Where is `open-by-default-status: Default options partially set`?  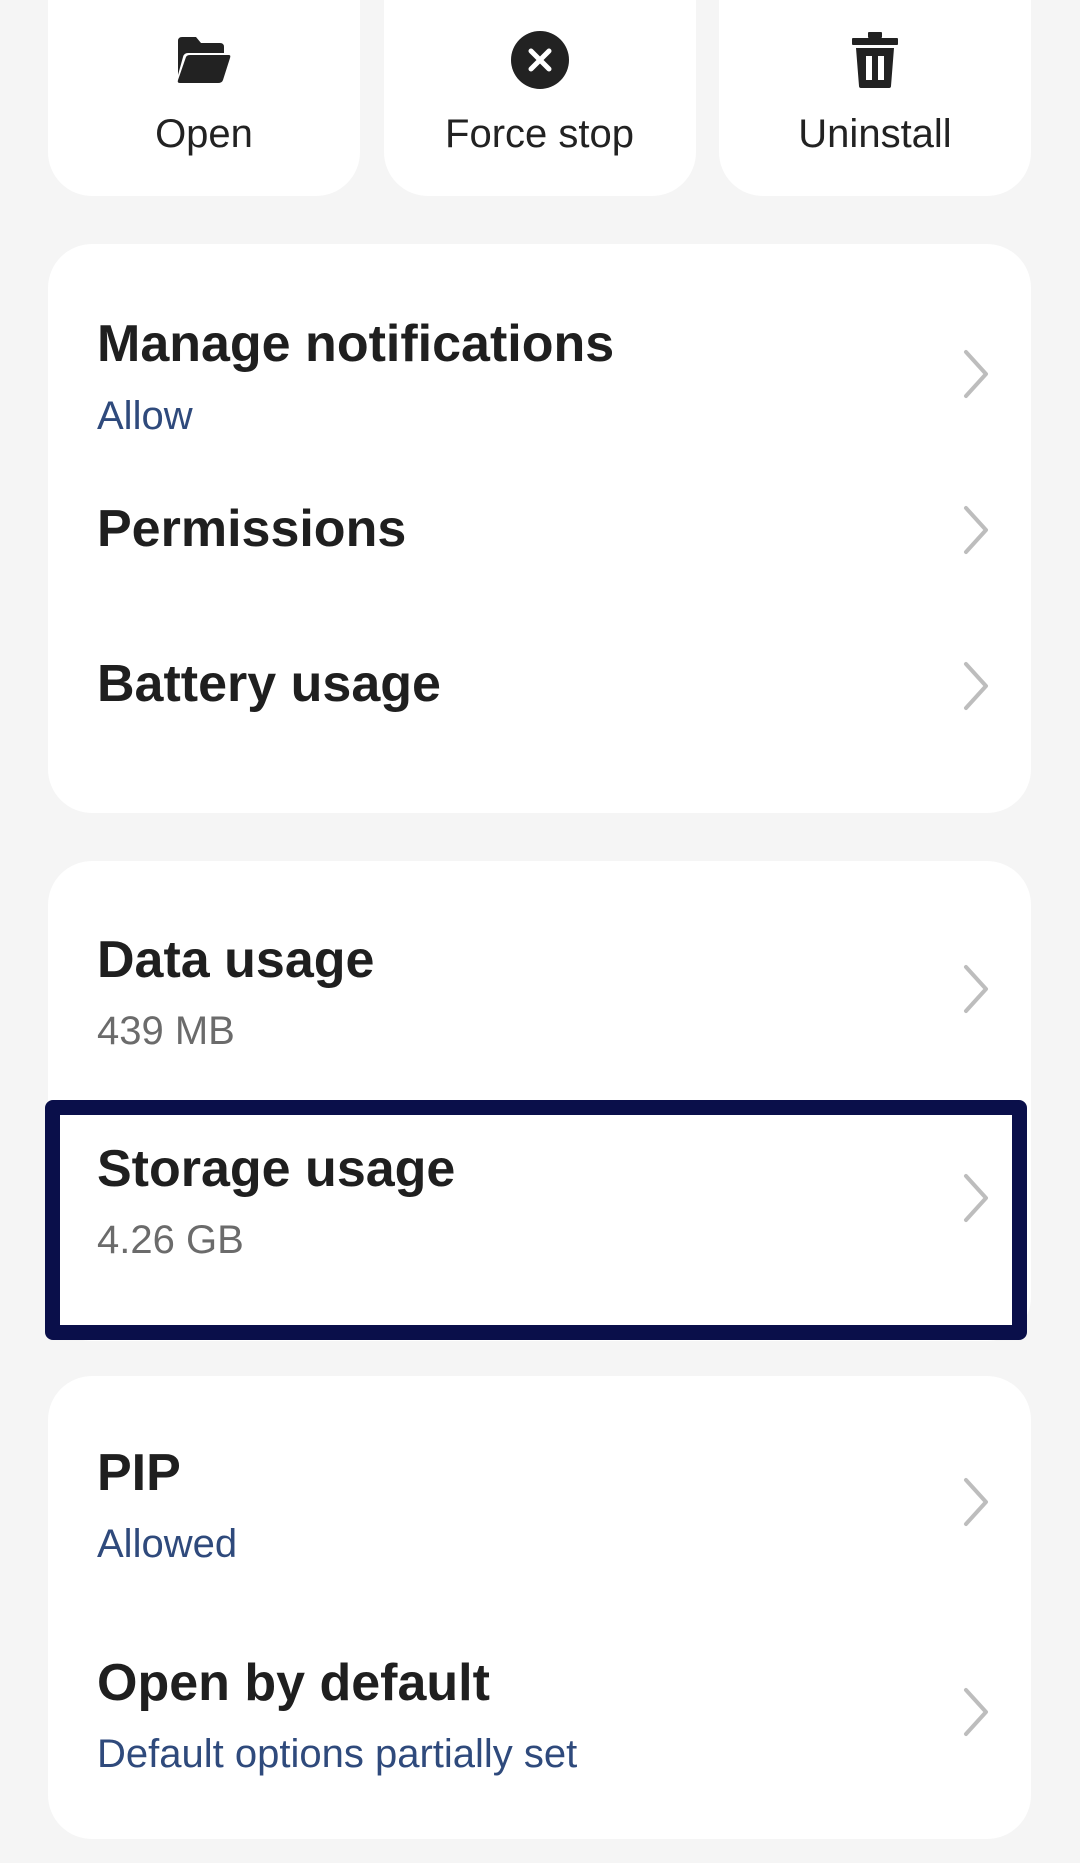 open-by-default-status: Default options partially set is located at coordinates (337, 1754).